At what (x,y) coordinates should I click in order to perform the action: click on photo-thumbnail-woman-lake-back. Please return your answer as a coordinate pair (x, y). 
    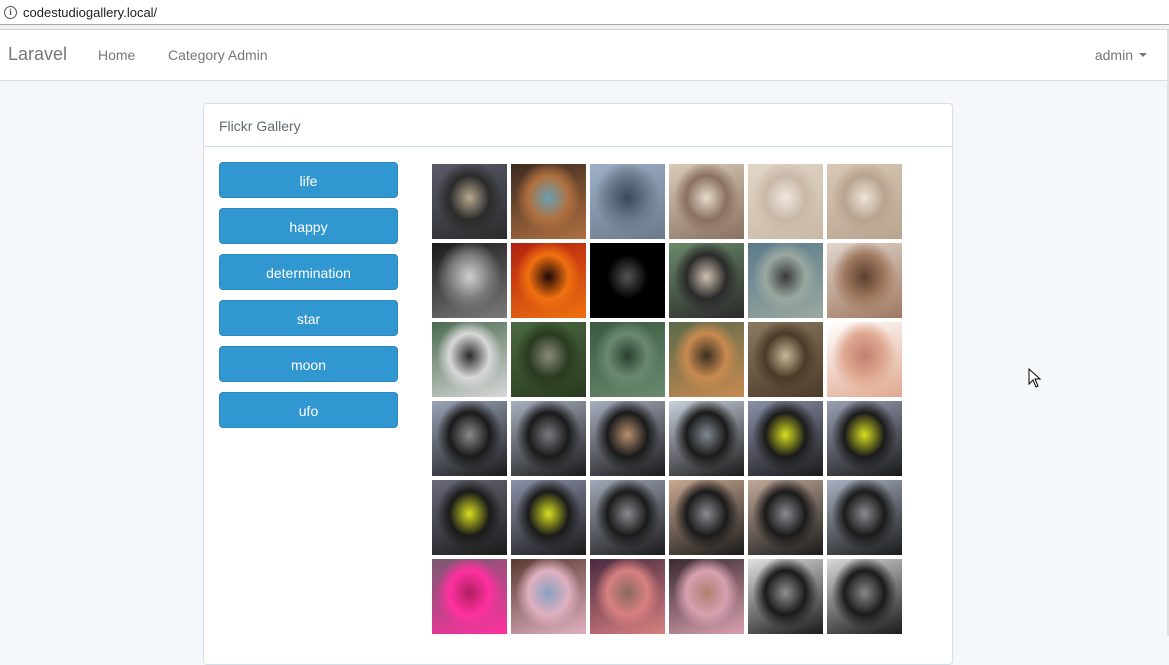
    Looking at the image, I should click on (627, 359).